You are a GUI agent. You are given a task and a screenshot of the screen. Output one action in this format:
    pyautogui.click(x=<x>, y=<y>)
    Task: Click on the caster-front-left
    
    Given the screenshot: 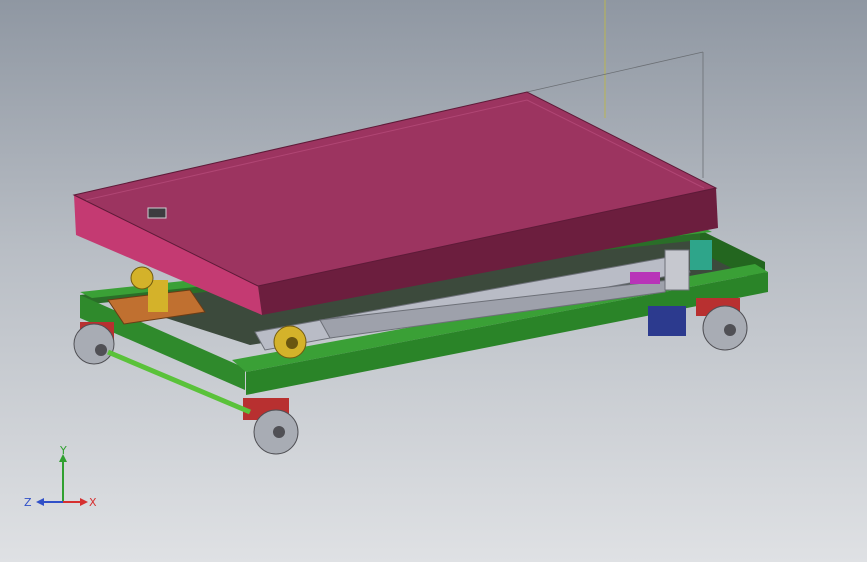 What is the action you would take?
    pyautogui.click(x=271, y=426)
    